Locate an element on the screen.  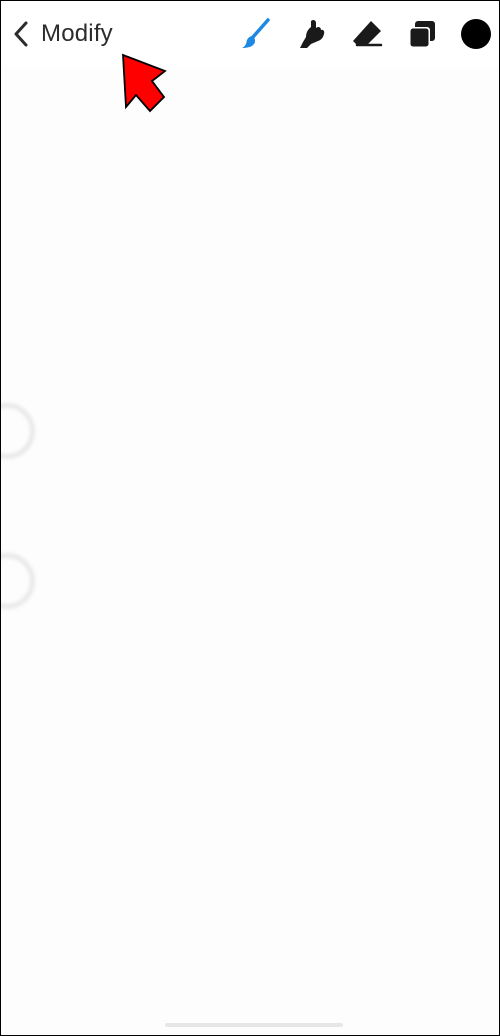
color-swatch is located at coordinates (476, 34).